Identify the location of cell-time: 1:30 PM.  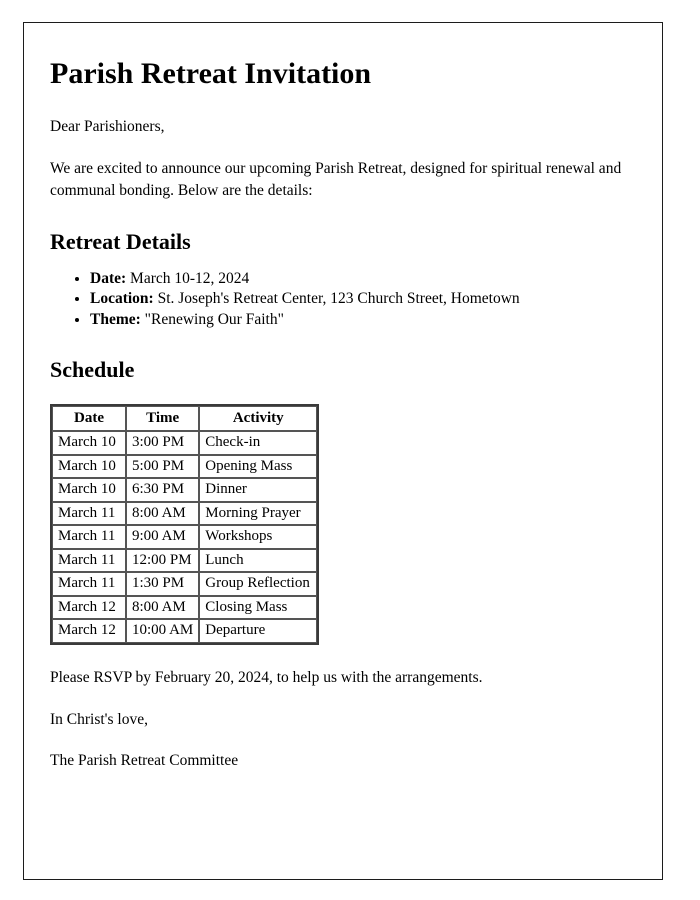
(163, 584).